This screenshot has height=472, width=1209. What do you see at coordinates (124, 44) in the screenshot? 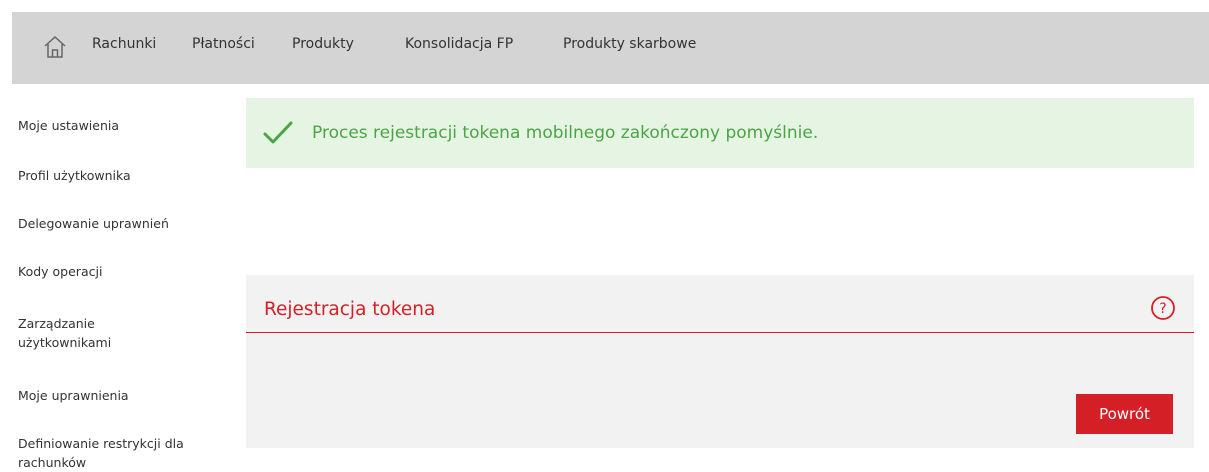
I see `nav-item-rachunki: Rachunki` at bounding box center [124, 44].